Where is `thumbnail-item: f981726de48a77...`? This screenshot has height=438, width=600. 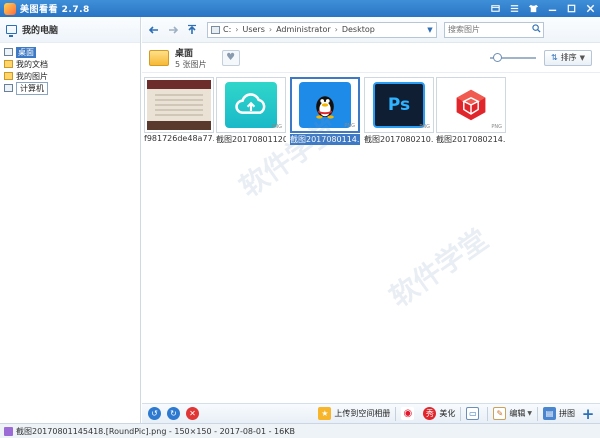 thumbnail-item: f981726de48a77... is located at coordinates (179, 111).